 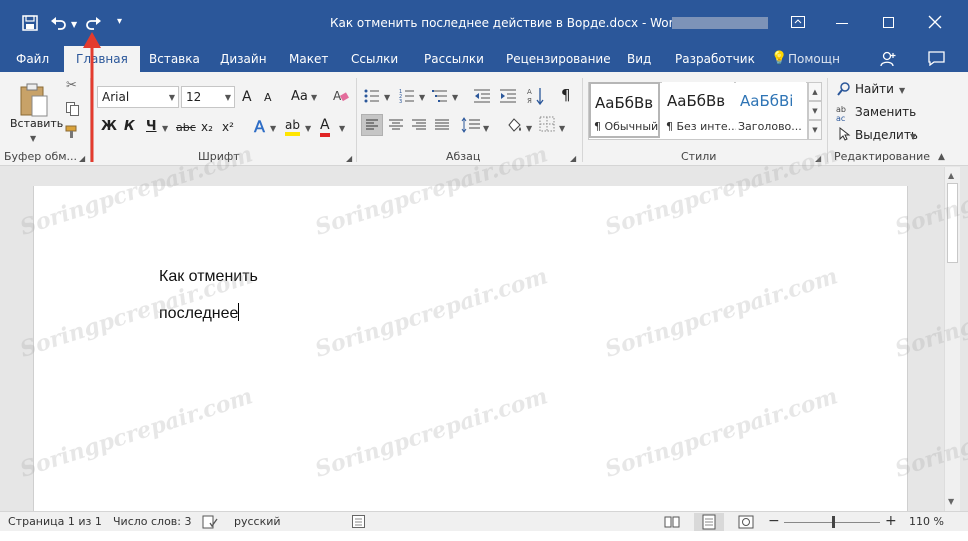 What do you see at coordinates (815, 91) in the screenshot?
I see `styles-scroll-up-icon: ▲` at bounding box center [815, 91].